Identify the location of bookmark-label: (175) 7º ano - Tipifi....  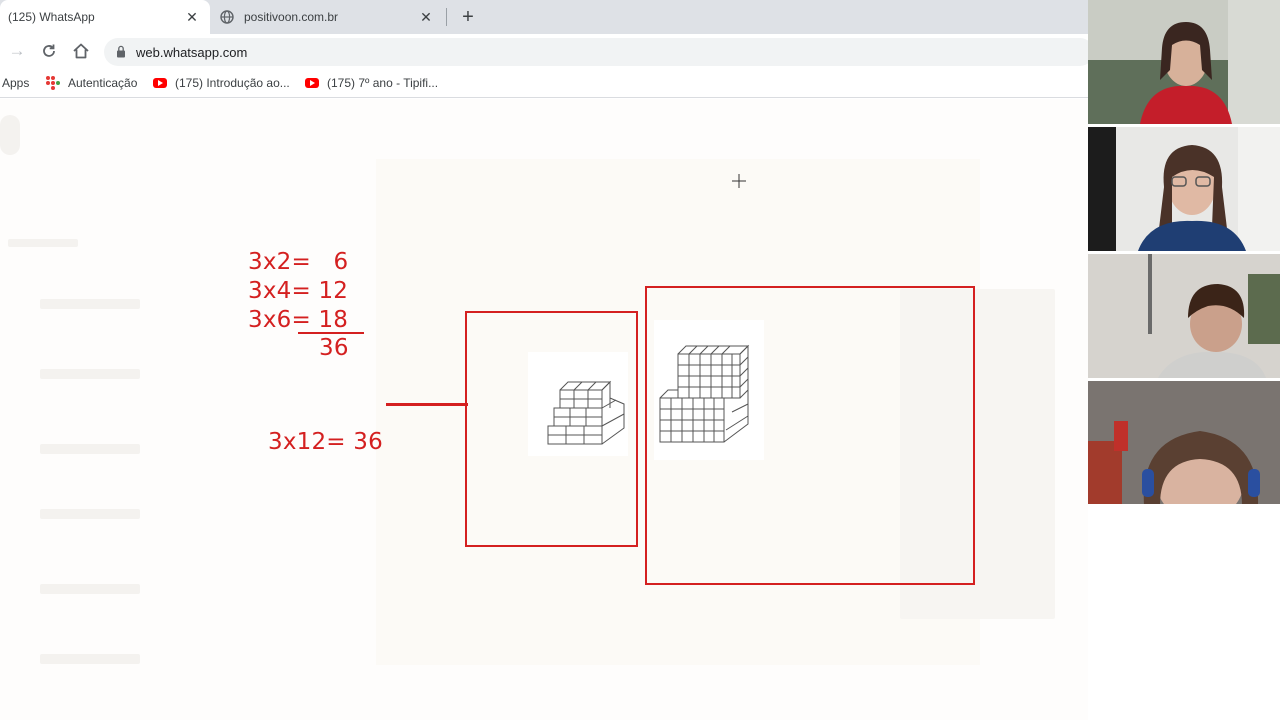
(383, 83).